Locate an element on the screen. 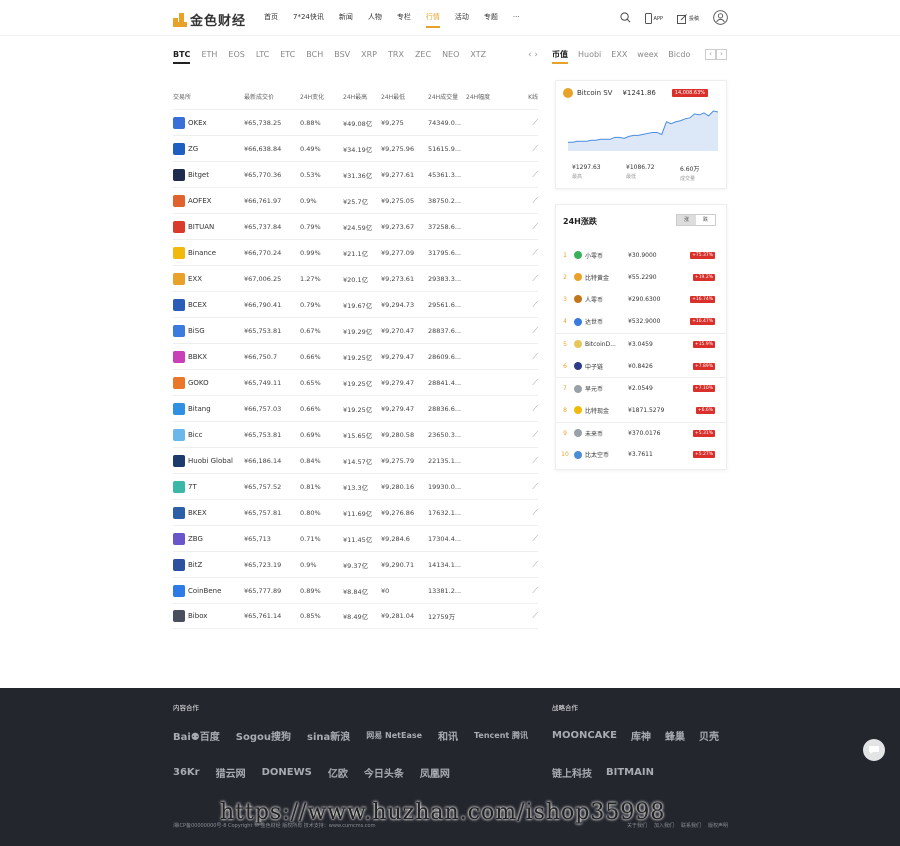 The image size is (900, 846). chat-button is located at coordinates (874, 750).